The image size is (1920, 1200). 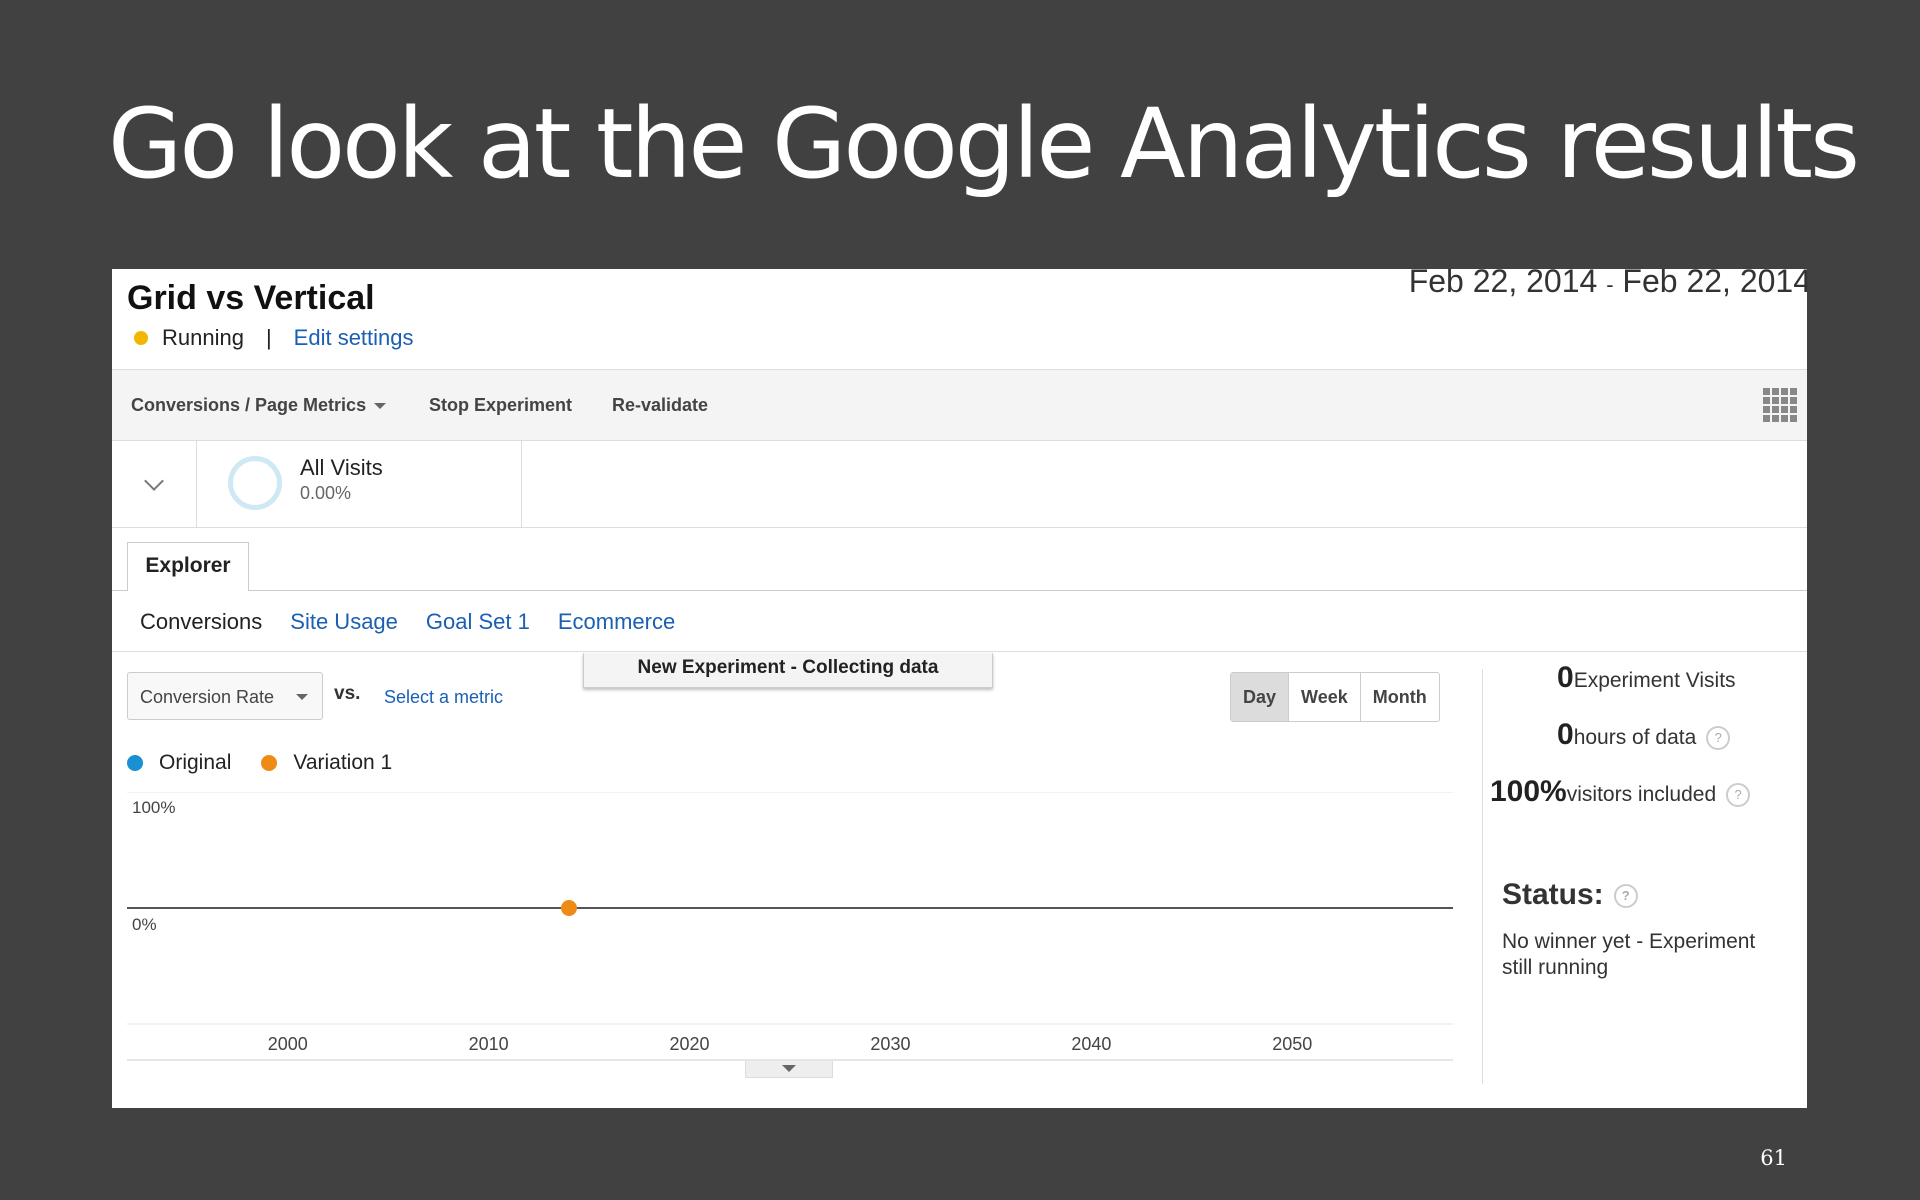 I want to click on chart-collapse-button, so click(x=789, y=1069).